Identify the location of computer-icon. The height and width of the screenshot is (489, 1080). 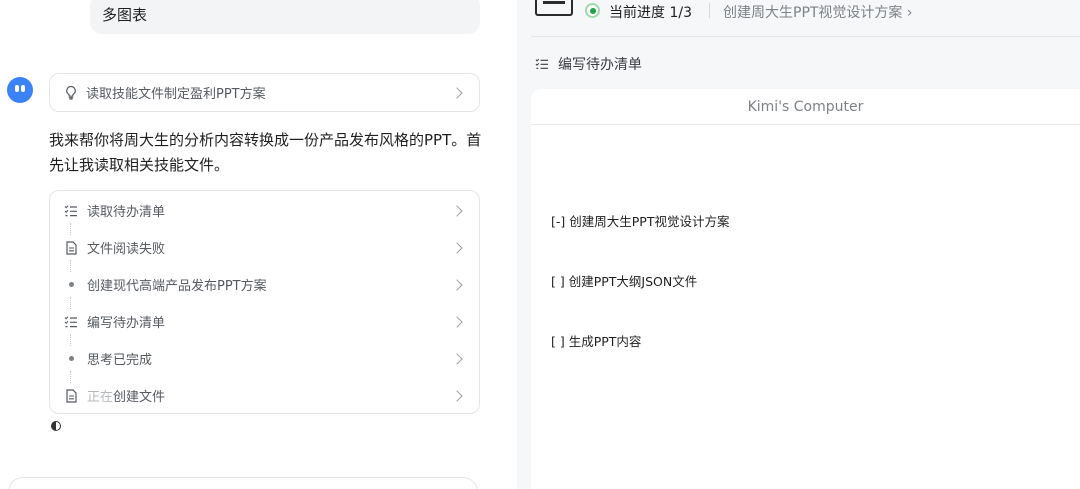
(554, 8).